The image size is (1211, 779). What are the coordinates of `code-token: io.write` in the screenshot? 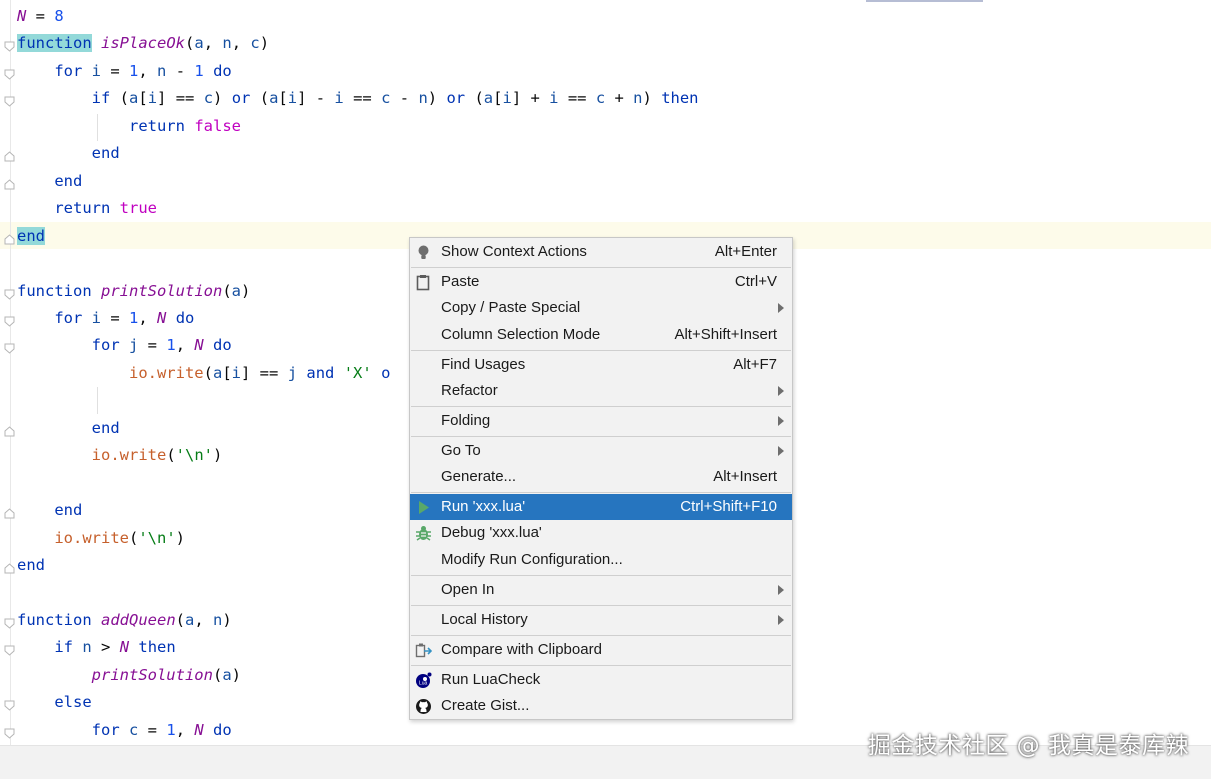 It's located at (91, 537).